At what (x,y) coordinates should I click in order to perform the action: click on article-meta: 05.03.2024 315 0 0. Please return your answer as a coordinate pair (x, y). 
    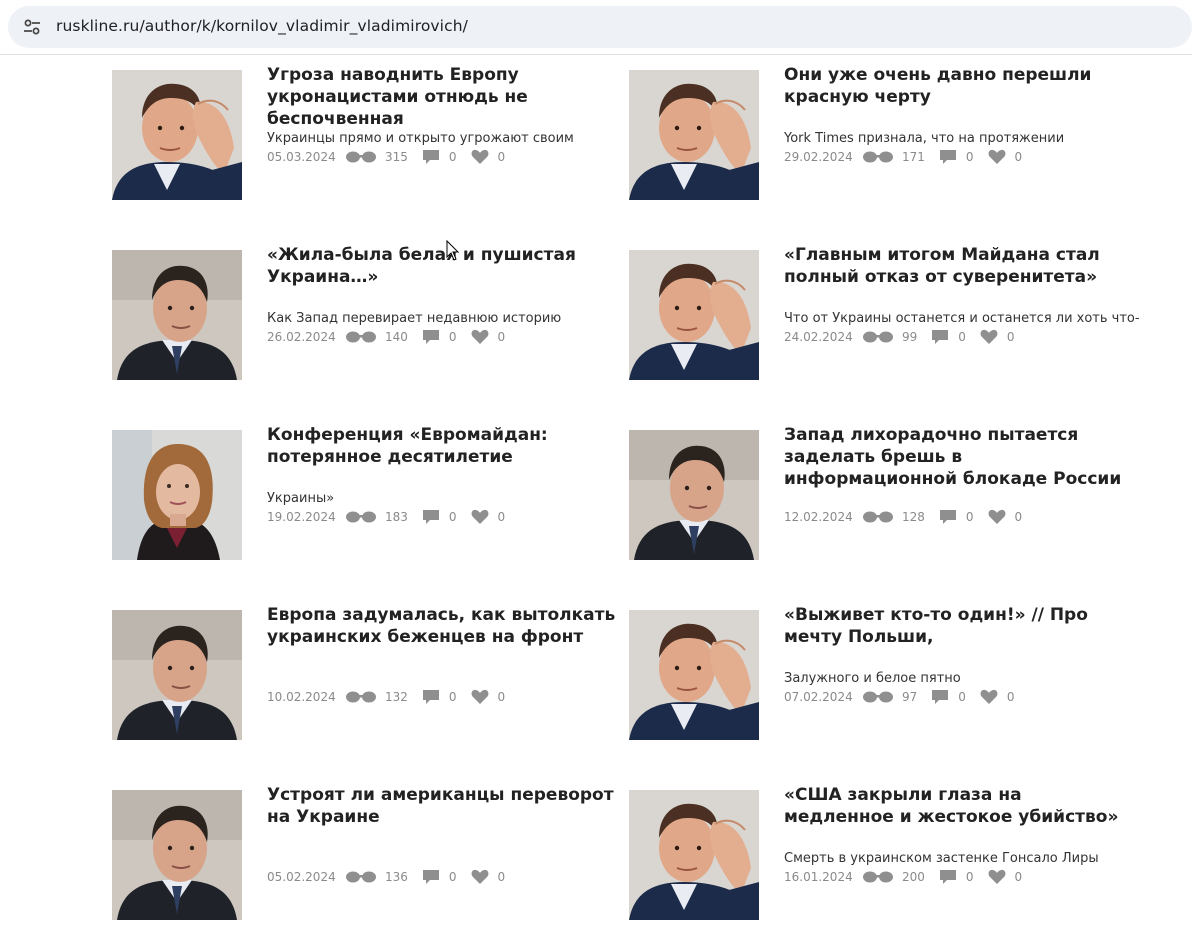
    Looking at the image, I should click on (393, 156).